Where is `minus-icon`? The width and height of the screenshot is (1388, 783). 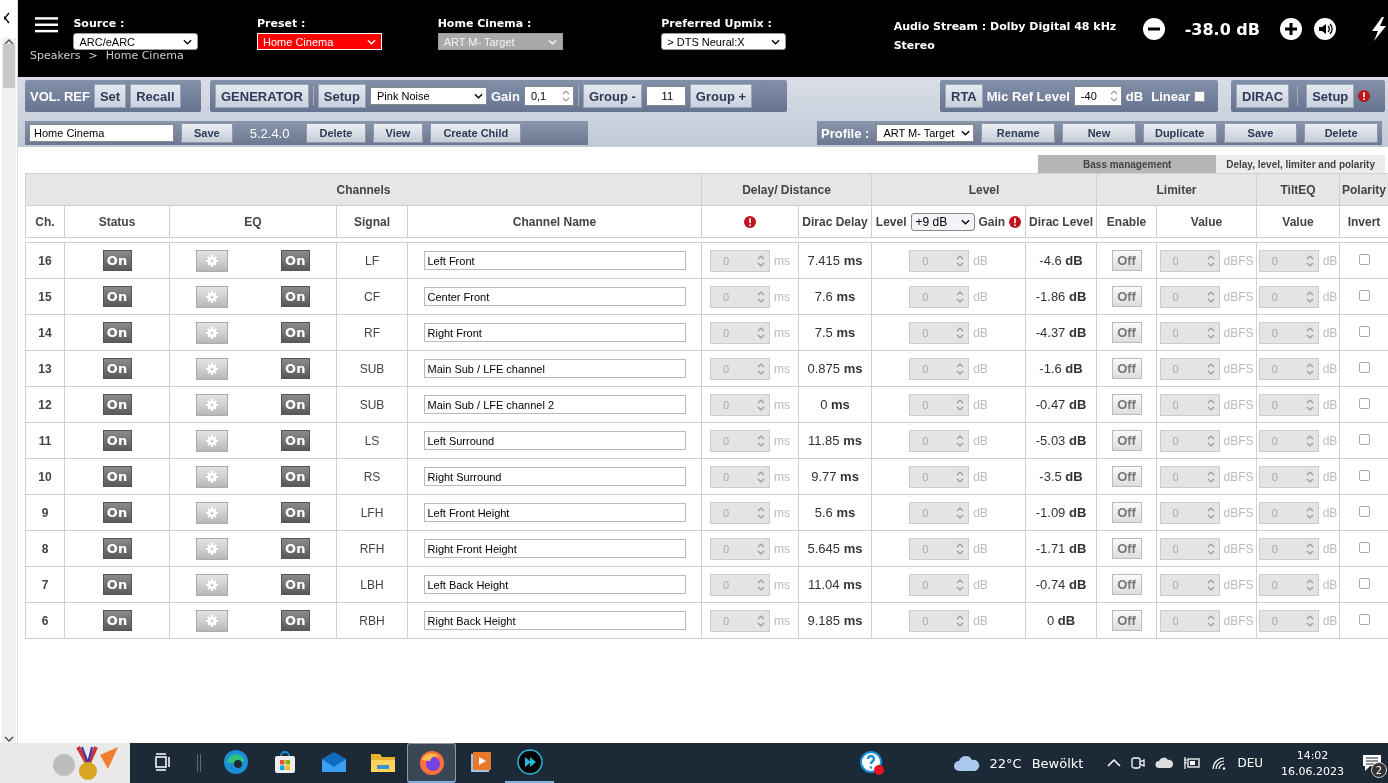
minus-icon is located at coordinates (1153, 29).